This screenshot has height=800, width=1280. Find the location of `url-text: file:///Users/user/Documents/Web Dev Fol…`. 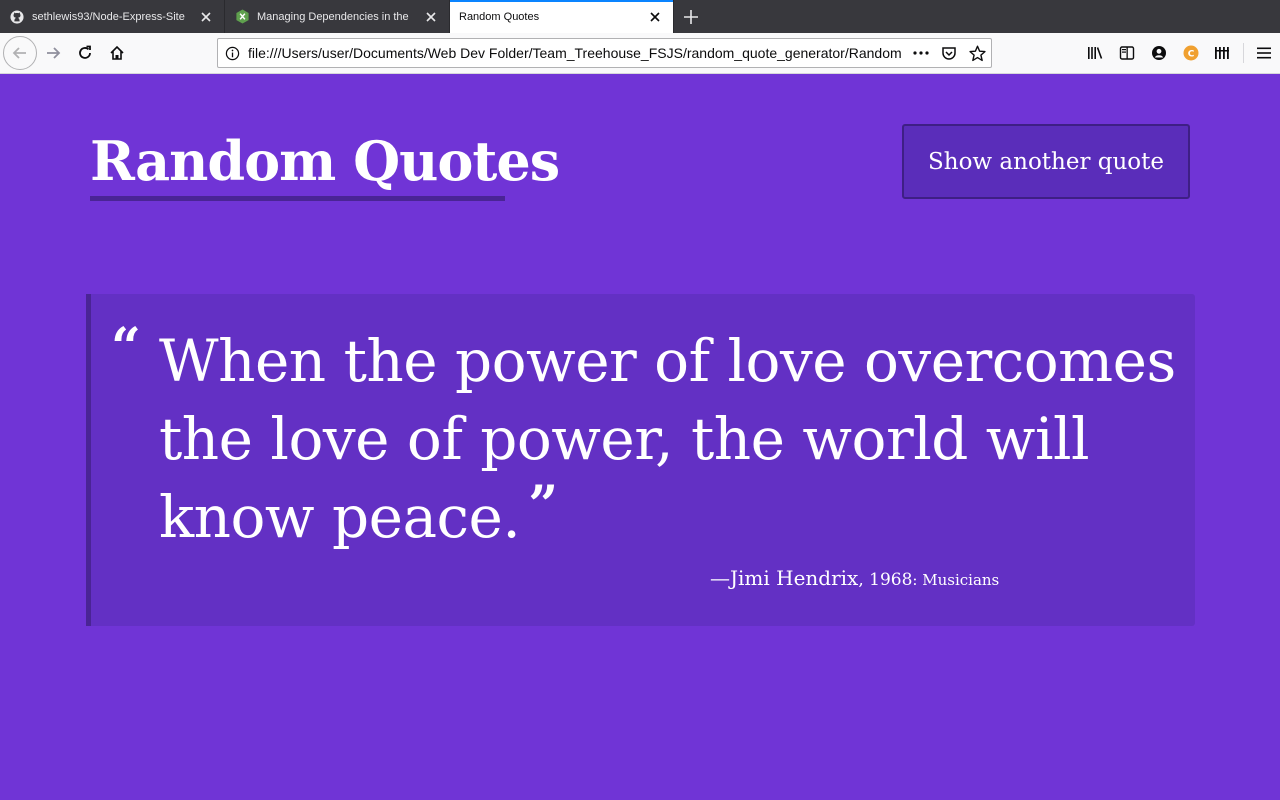

url-text: file:///Users/user/Documents/Web Dev Fol… is located at coordinates (576, 53).